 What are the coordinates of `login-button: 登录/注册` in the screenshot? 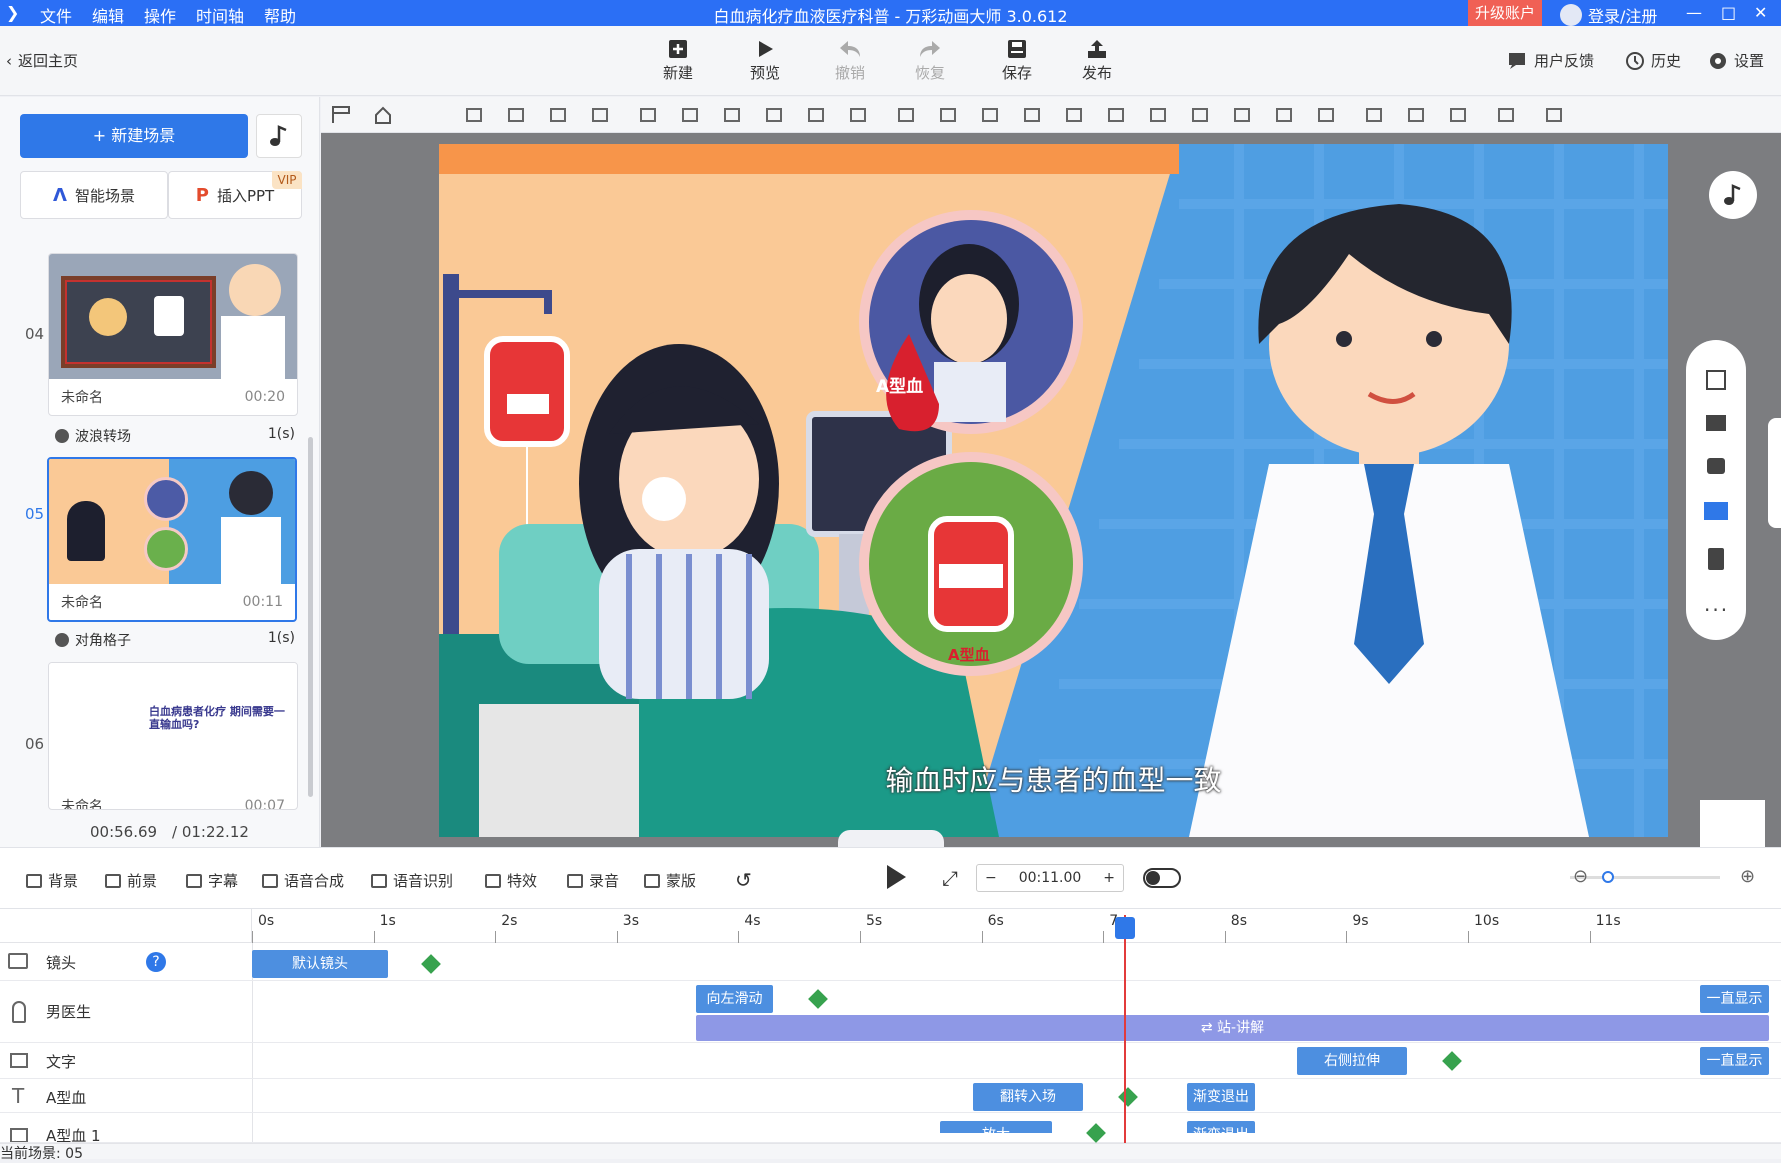 It's located at (1608, 15).